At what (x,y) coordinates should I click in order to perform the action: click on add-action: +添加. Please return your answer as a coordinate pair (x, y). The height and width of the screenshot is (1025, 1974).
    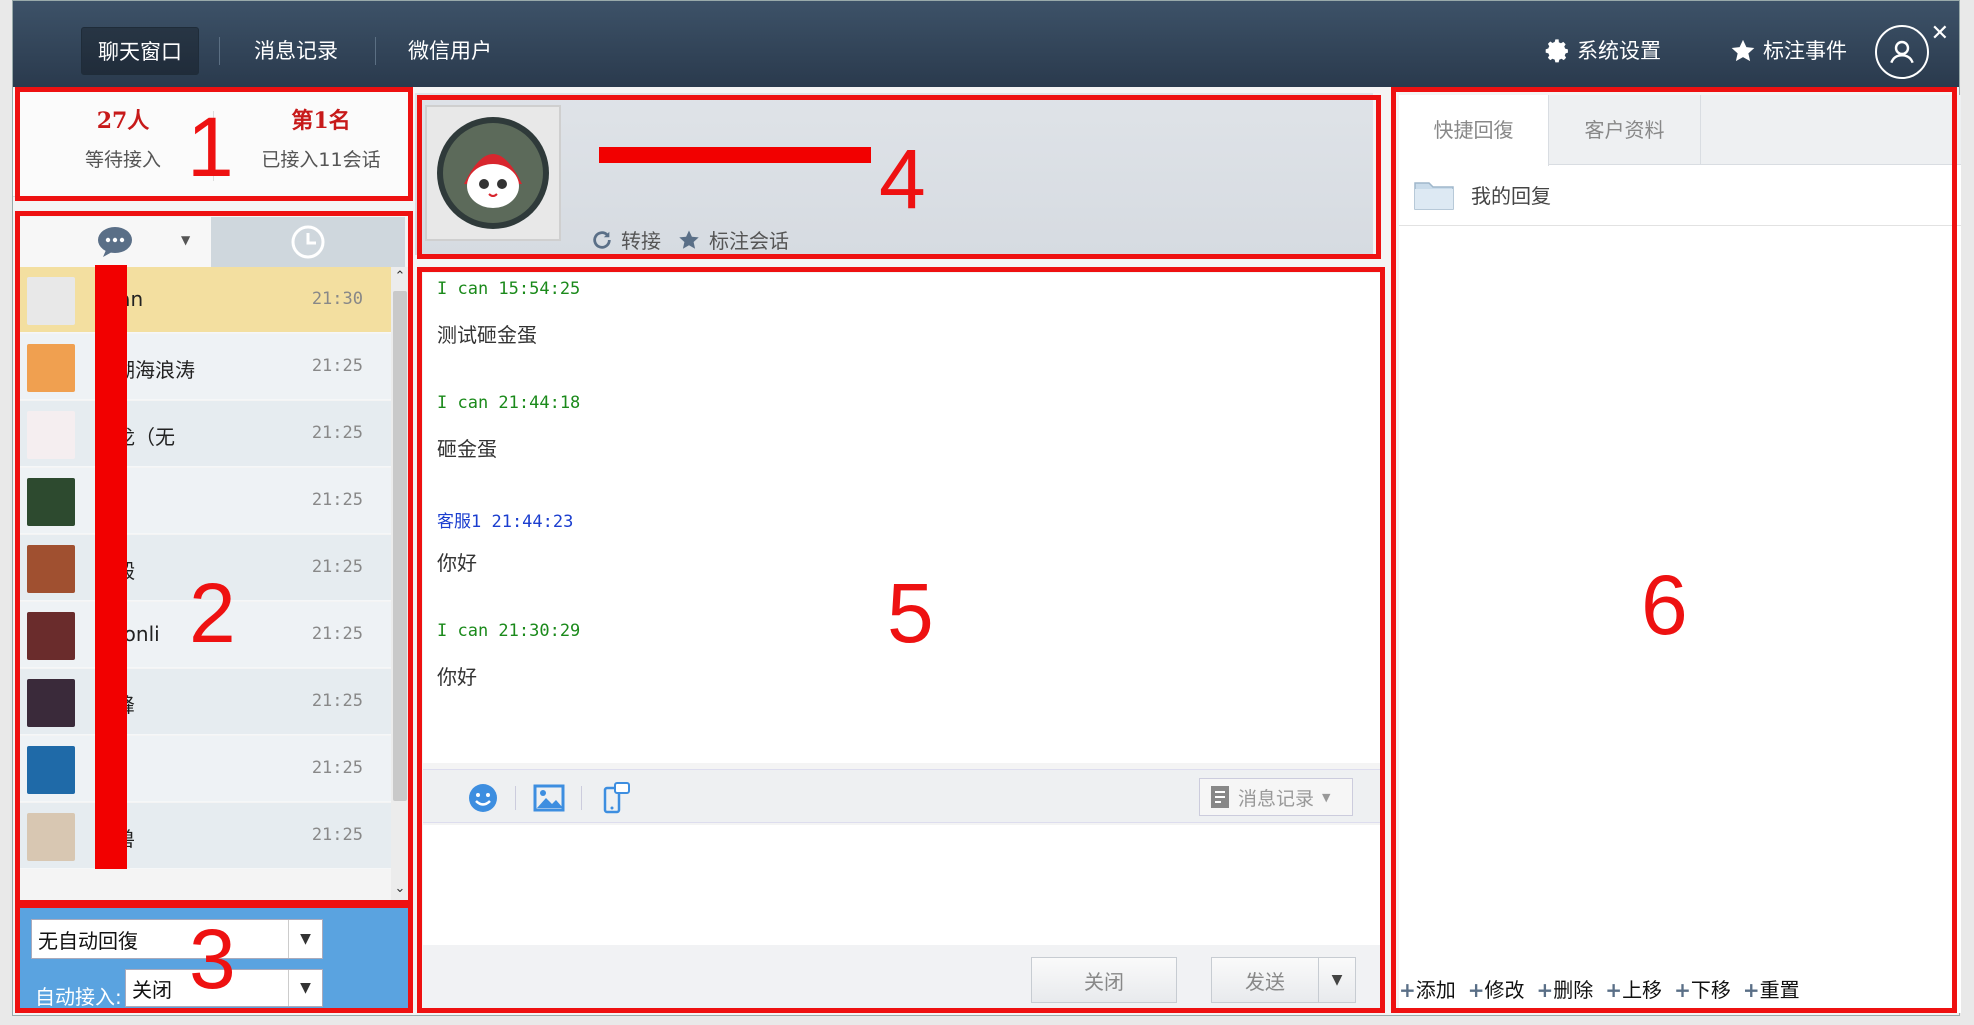
    Looking at the image, I should click on (1427, 988).